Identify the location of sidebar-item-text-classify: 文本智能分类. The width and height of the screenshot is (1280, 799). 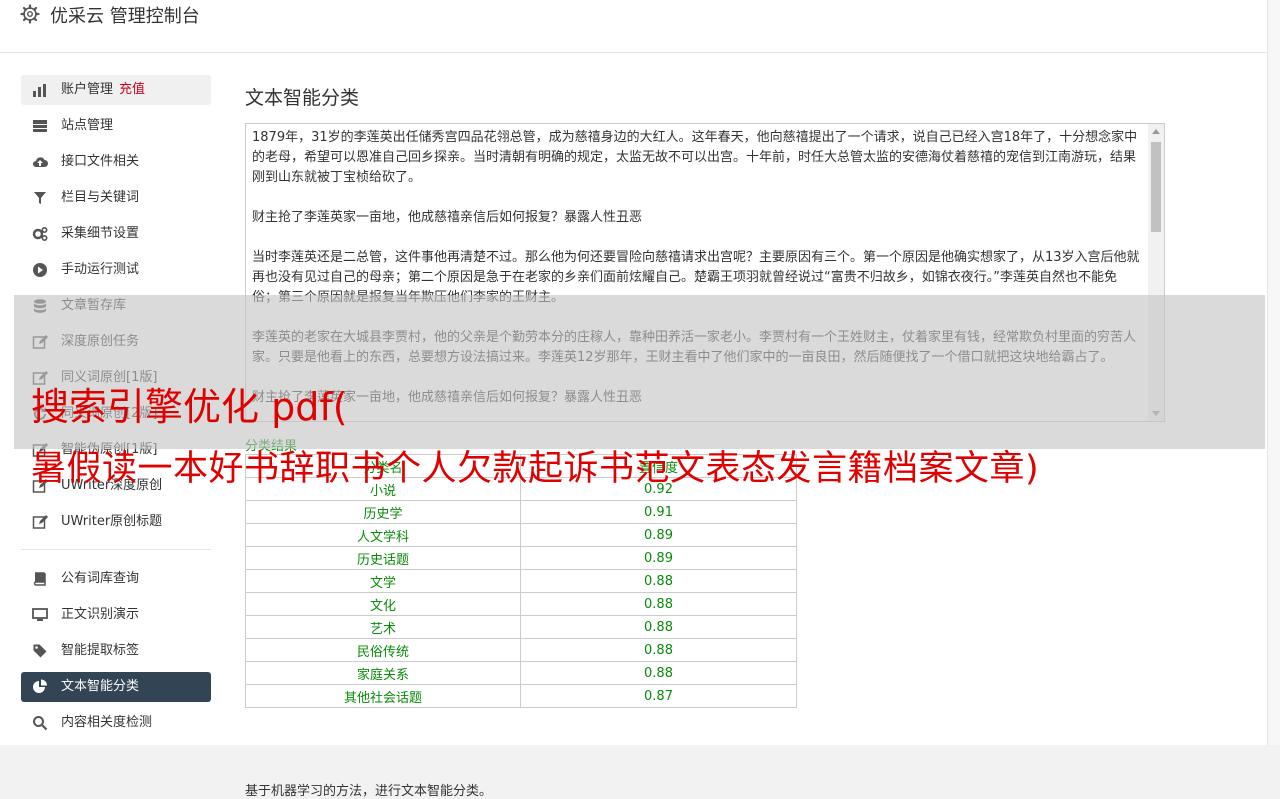
(116, 687).